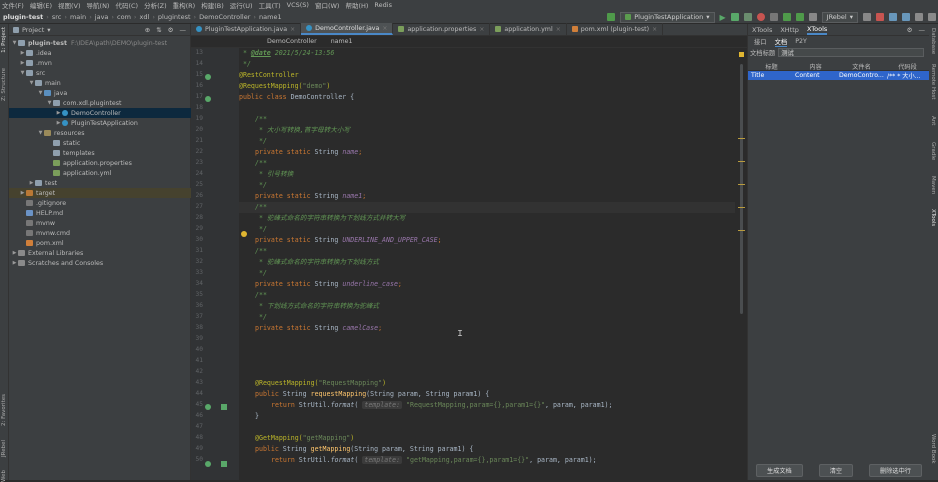 The height and width of the screenshot is (482, 938). What do you see at coordinates (100, 93) in the screenshot?
I see `tree-item-java: ▼ java` at bounding box center [100, 93].